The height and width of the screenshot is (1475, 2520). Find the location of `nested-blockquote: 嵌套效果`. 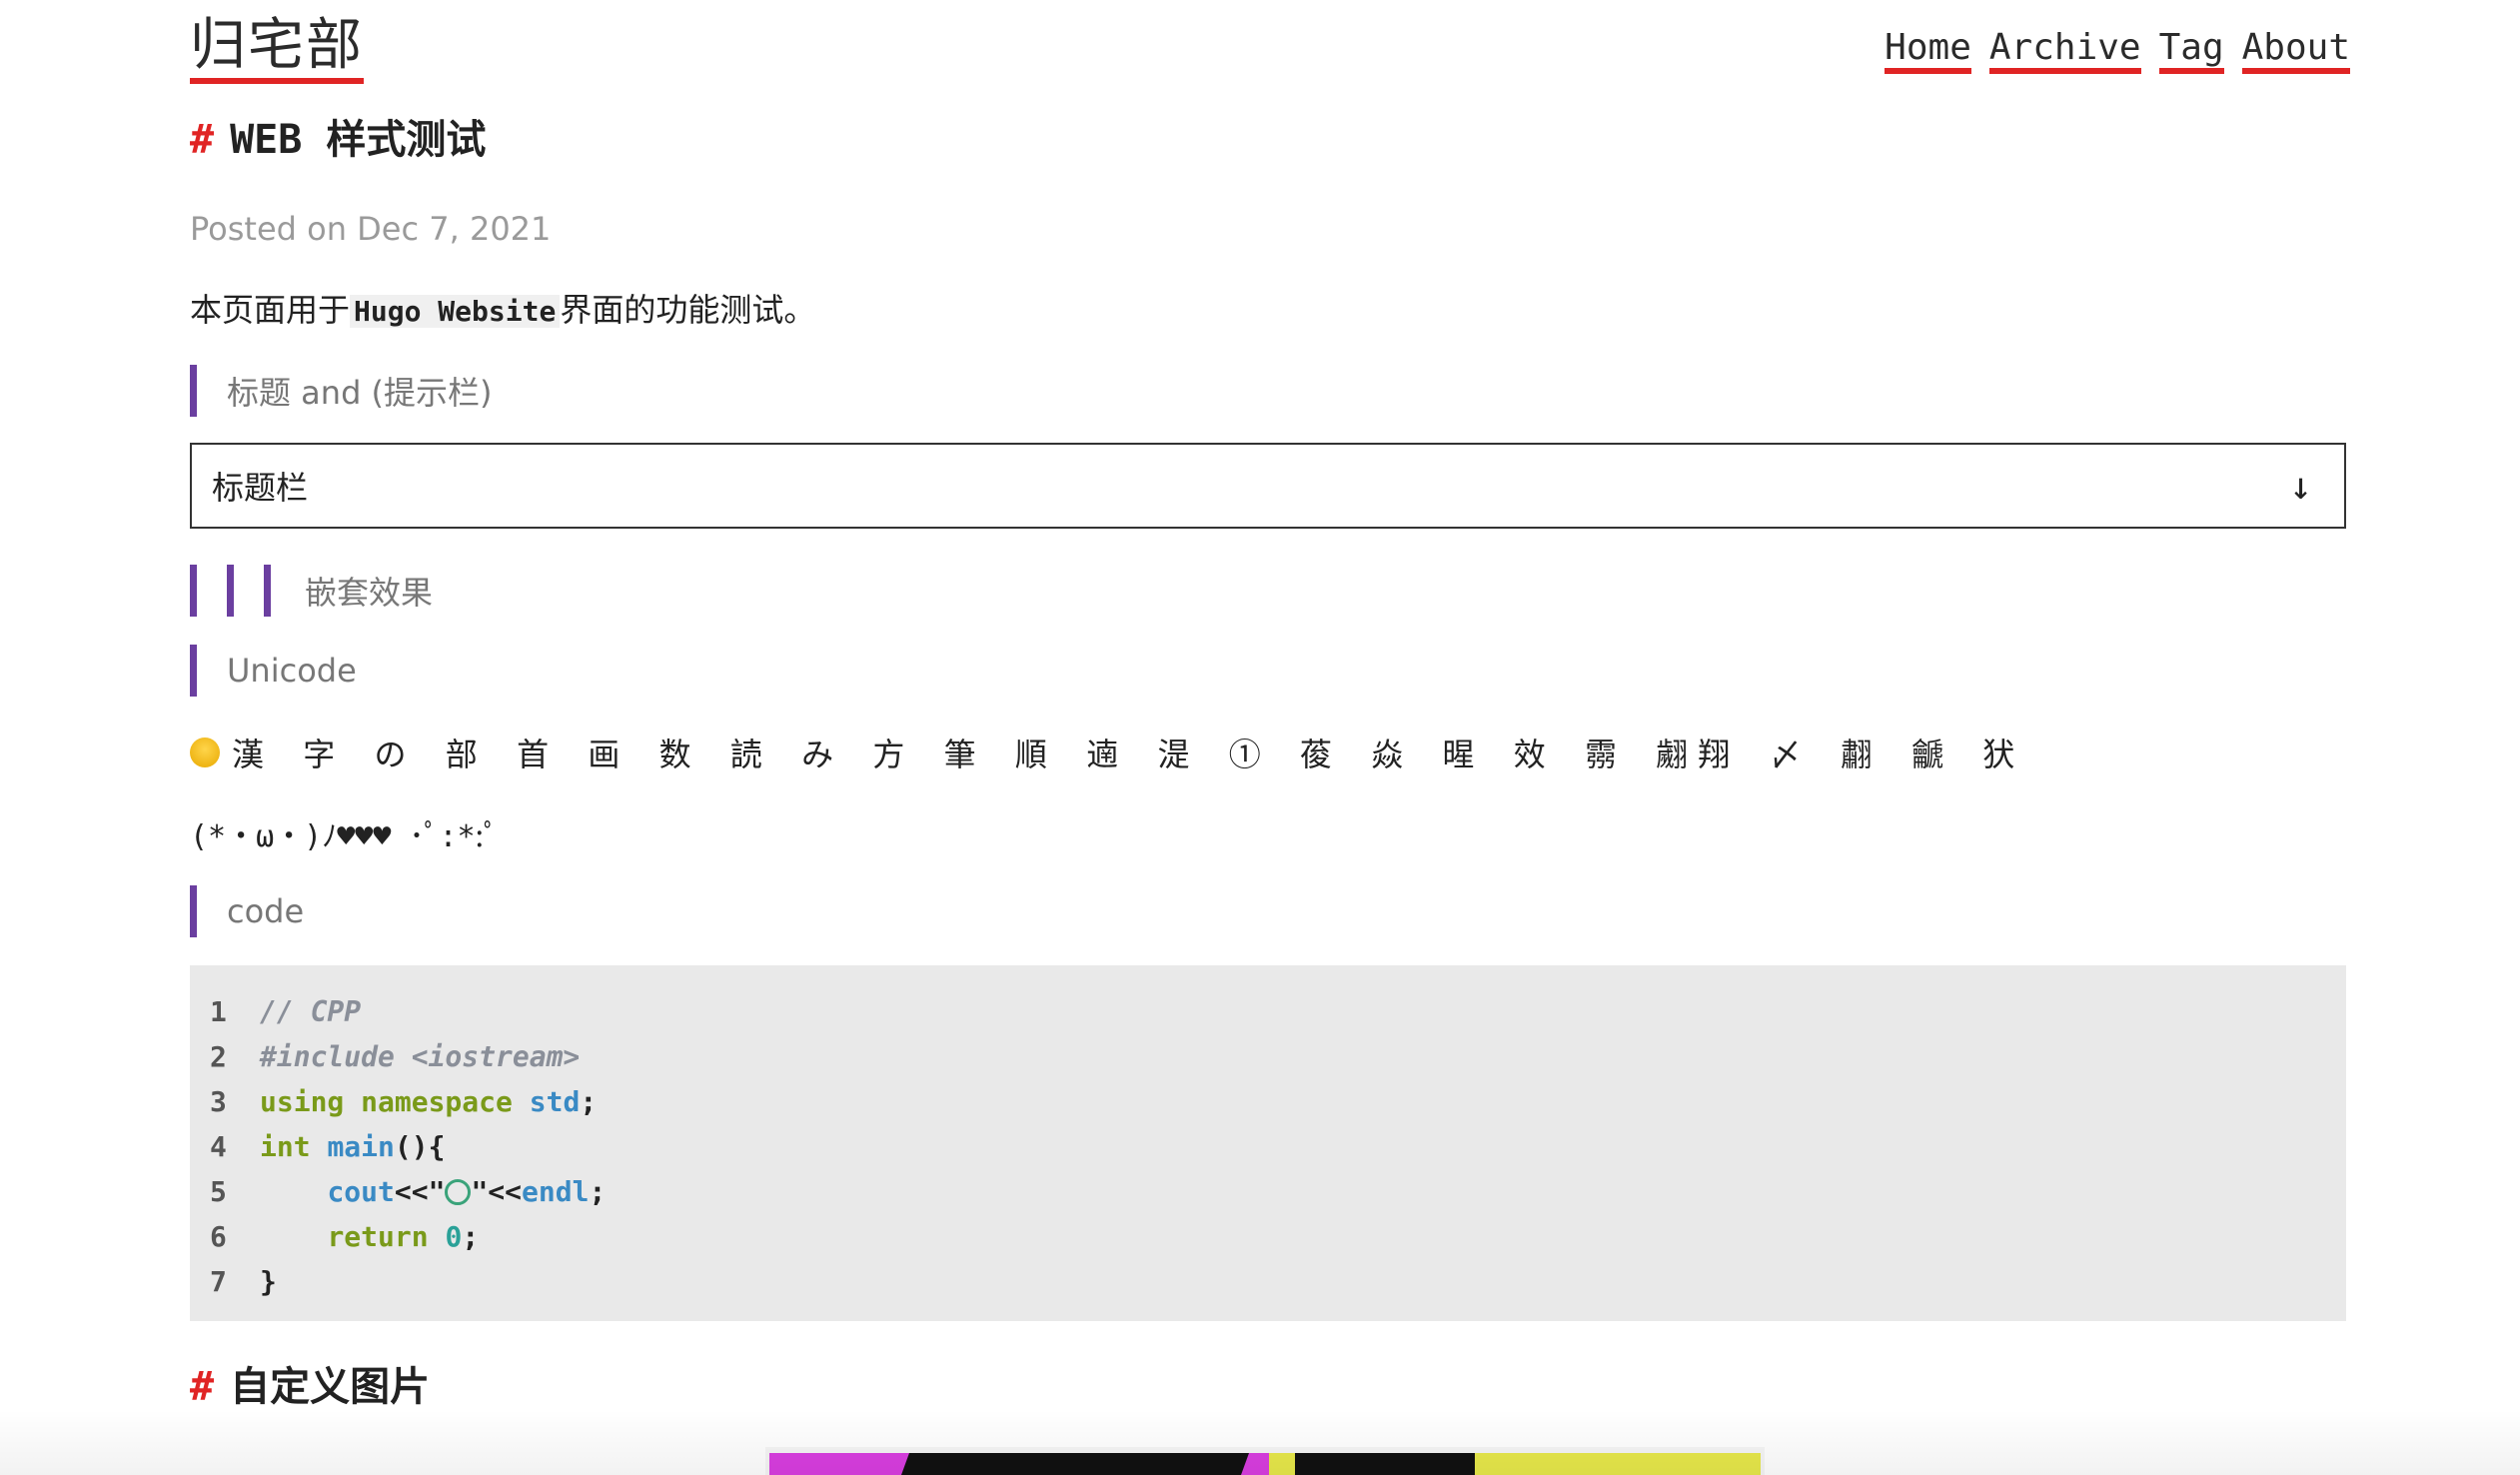

nested-blockquote: 嵌套效果 is located at coordinates (311, 591).